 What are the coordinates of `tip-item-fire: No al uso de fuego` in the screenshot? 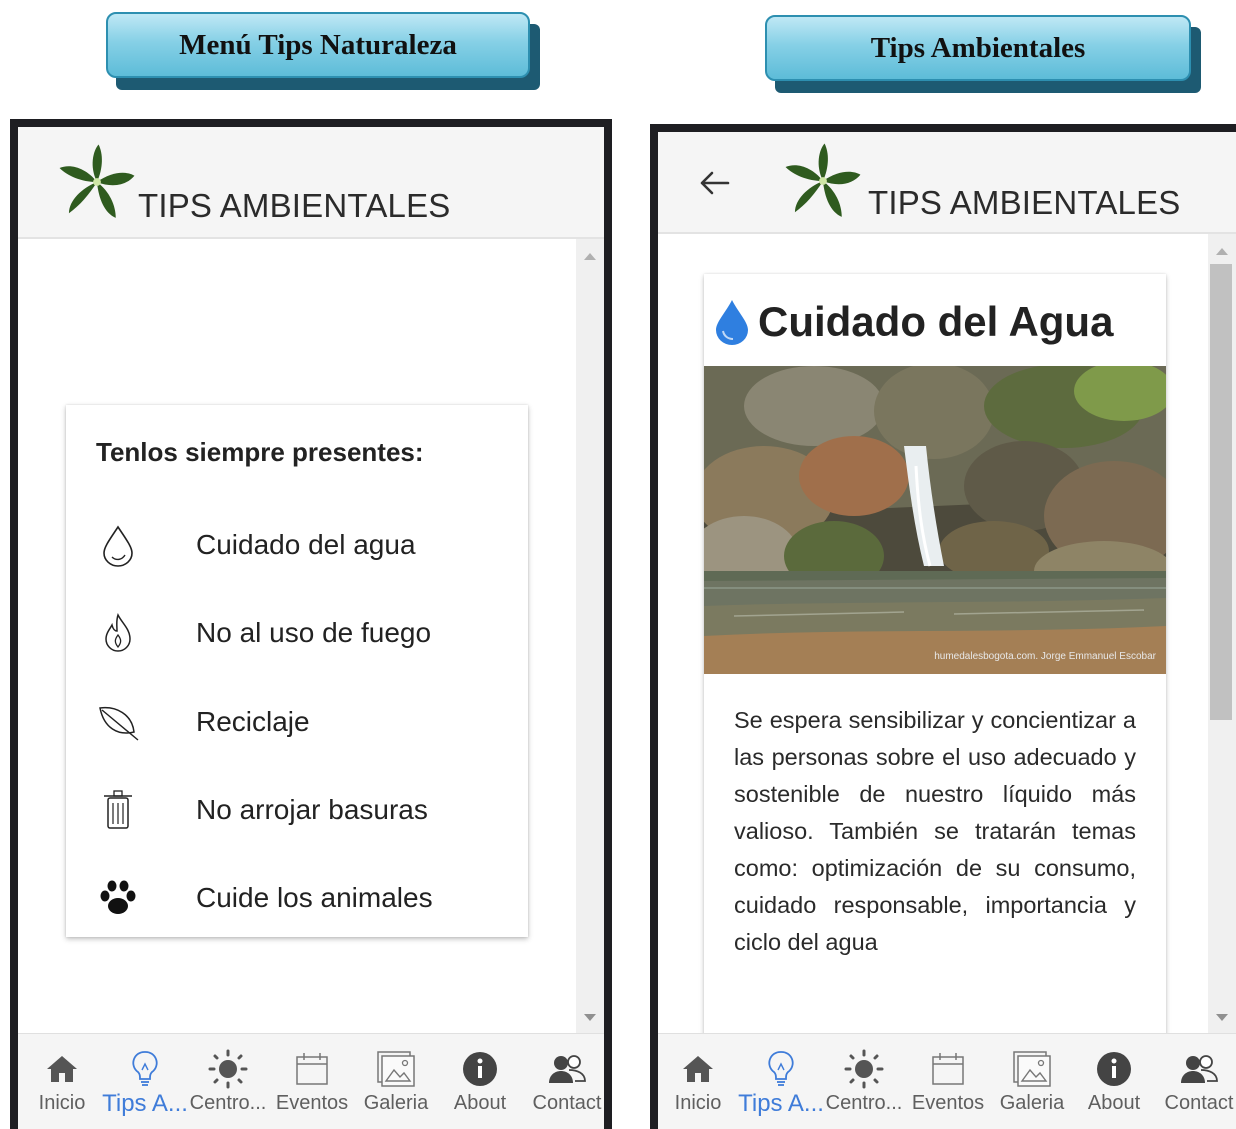 It's located at (297, 633).